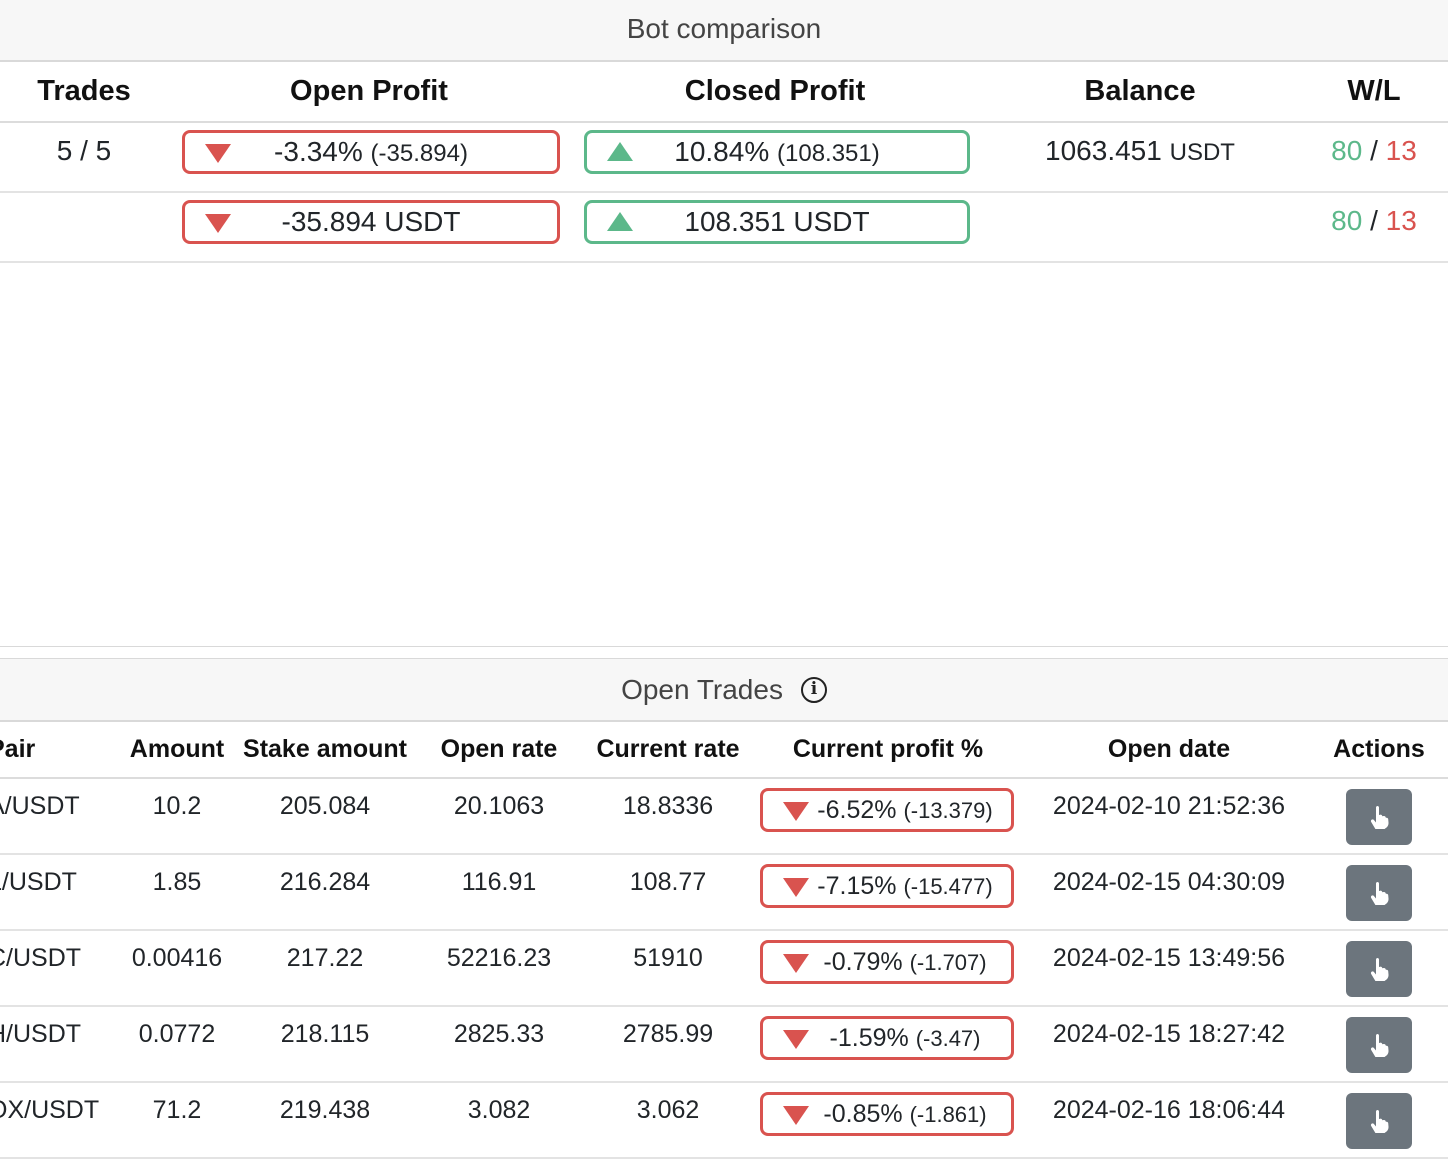 The height and width of the screenshot is (1174, 1448). Describe the element at coordinates (887, 962) in the screenshot. I see `current-profit-badge: -0.79% (-1.707)` at that location.